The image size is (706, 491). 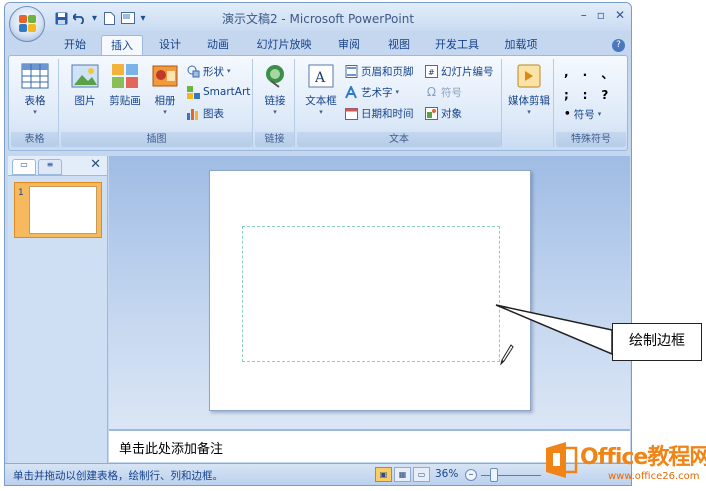 I want to click on group-label-tables: 表格, so click(x=34, y=139).